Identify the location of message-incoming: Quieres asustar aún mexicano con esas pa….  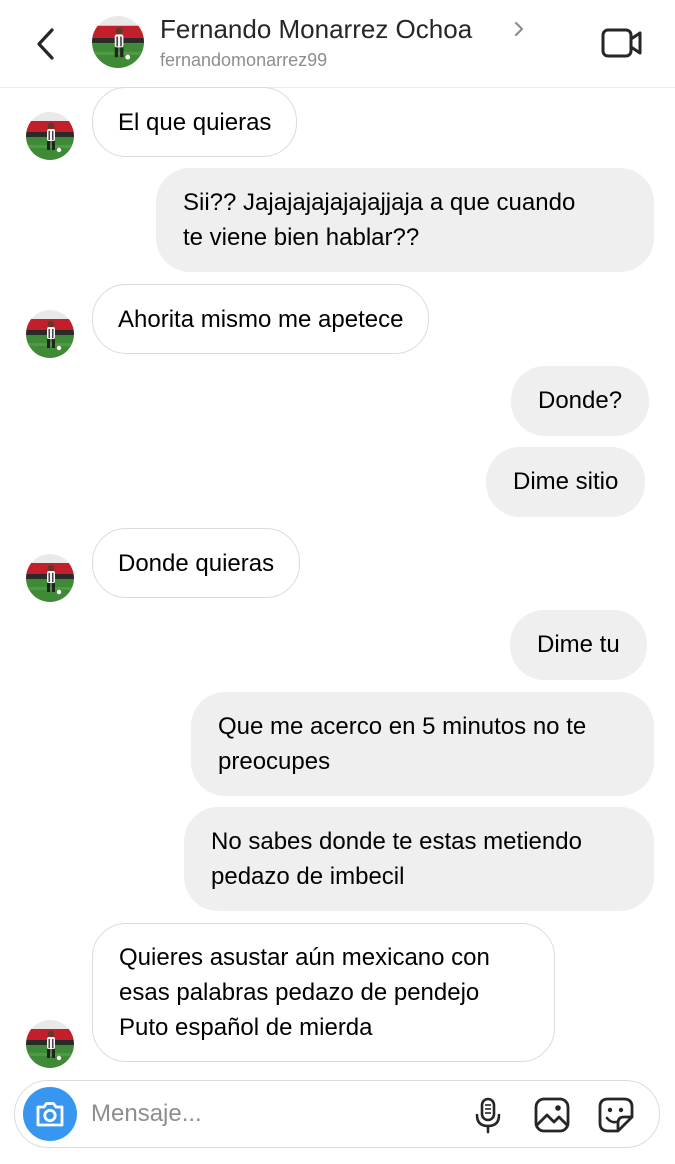
(323, 992).